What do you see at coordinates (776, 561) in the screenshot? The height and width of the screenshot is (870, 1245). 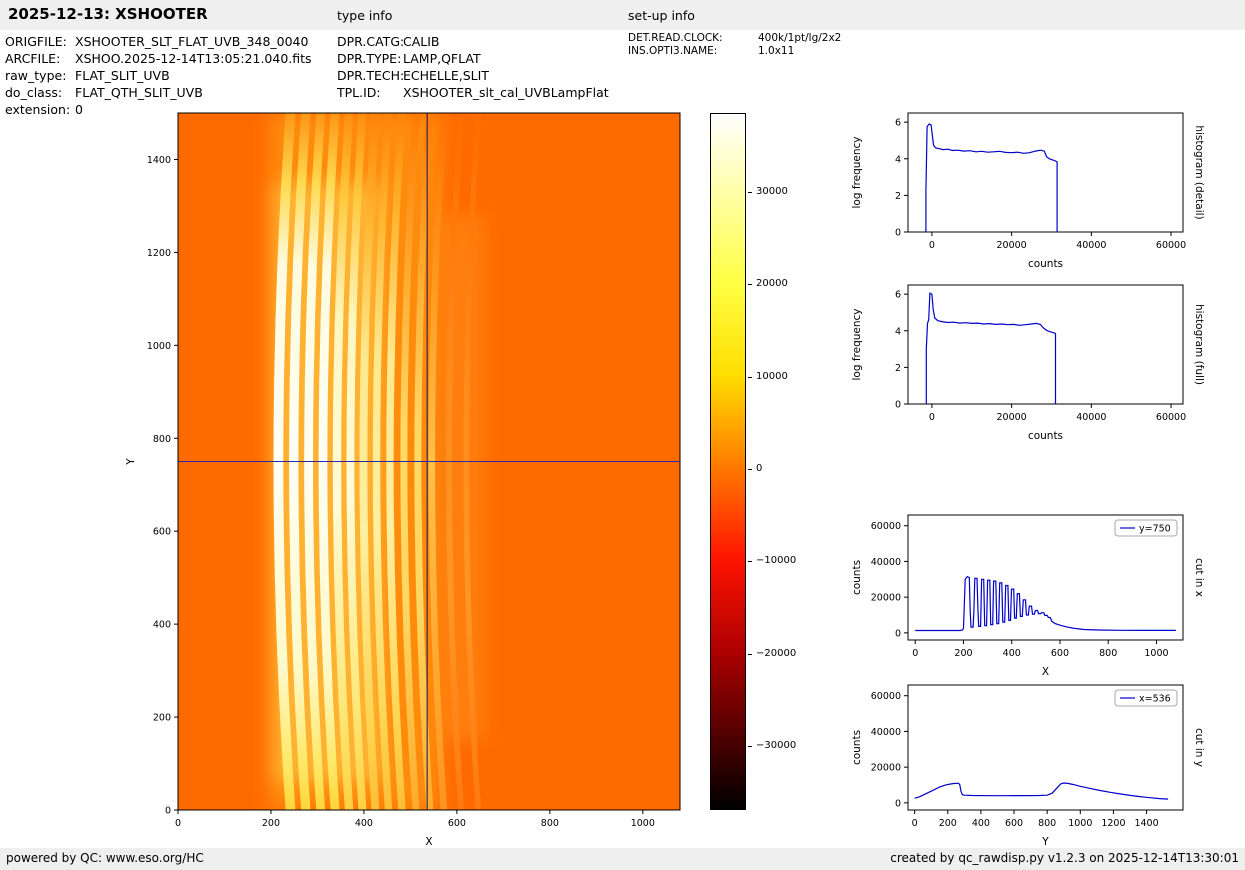 I see `colorbar-tick-label: −10000` at bounding box center [776, 561].